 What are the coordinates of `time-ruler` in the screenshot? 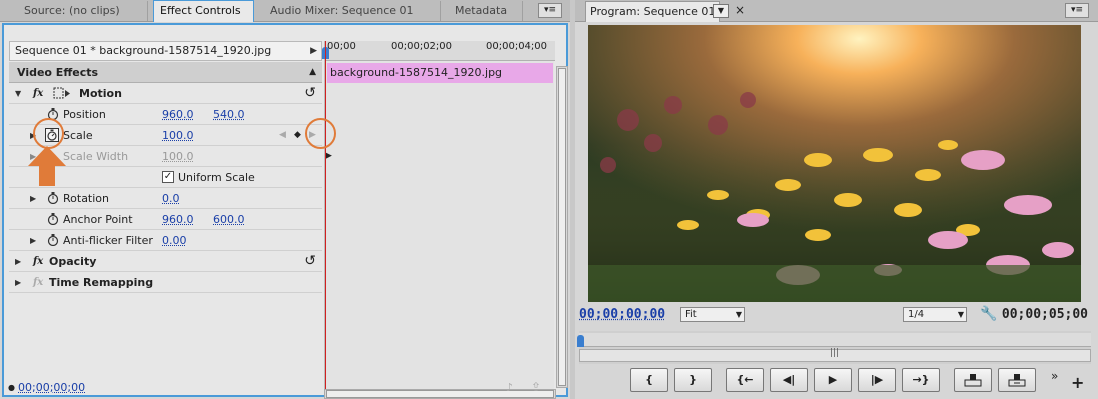 It's located at (834, 340).